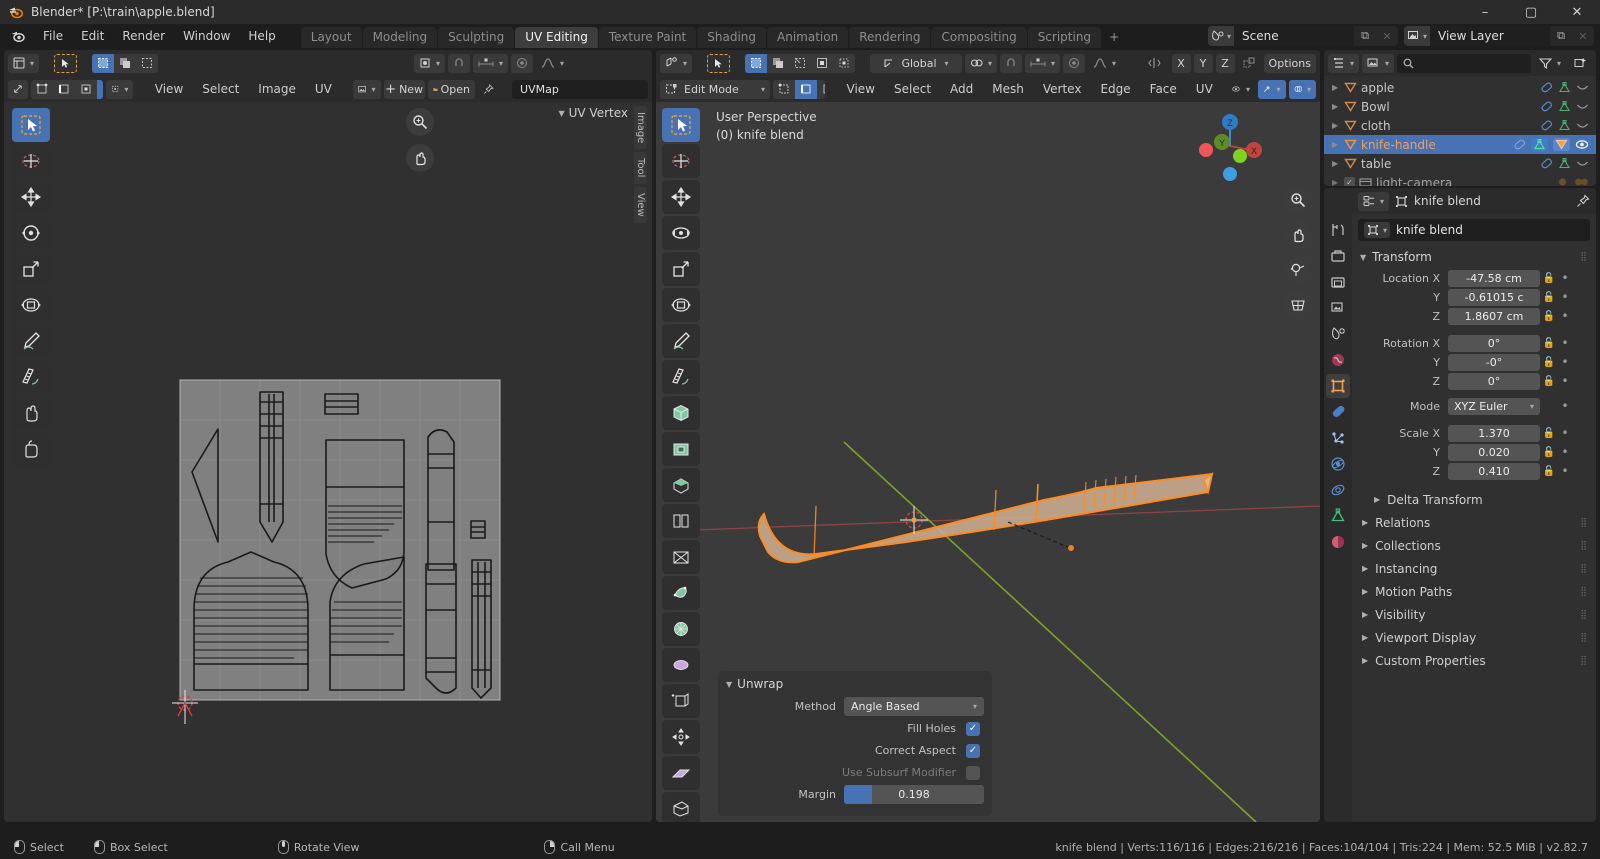 Image resolution: width=1600 pixels, height=859 pixels. I want to click on workspace-tab-modeling: Modeling, so click(400, 37).